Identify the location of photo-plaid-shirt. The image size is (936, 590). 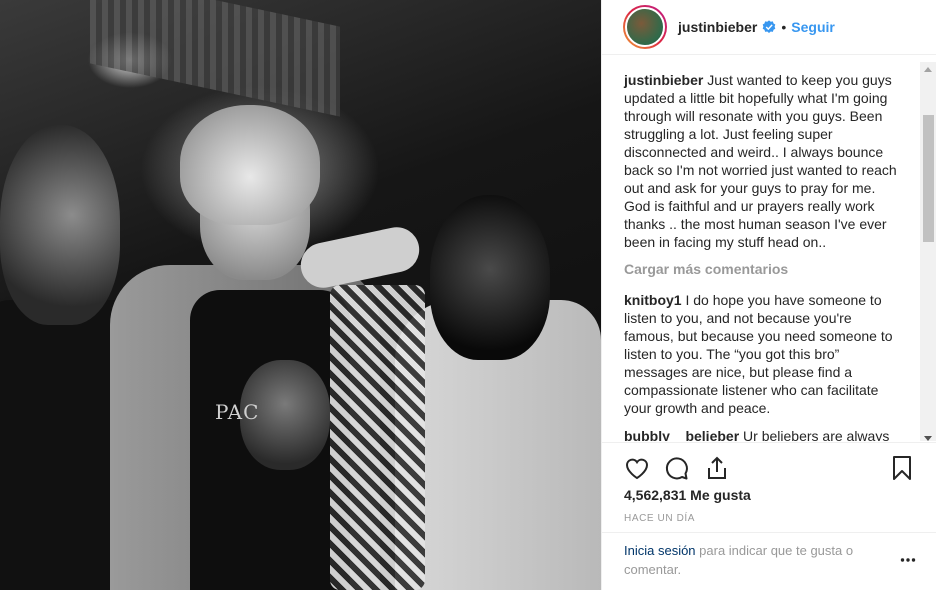
(377, 437).